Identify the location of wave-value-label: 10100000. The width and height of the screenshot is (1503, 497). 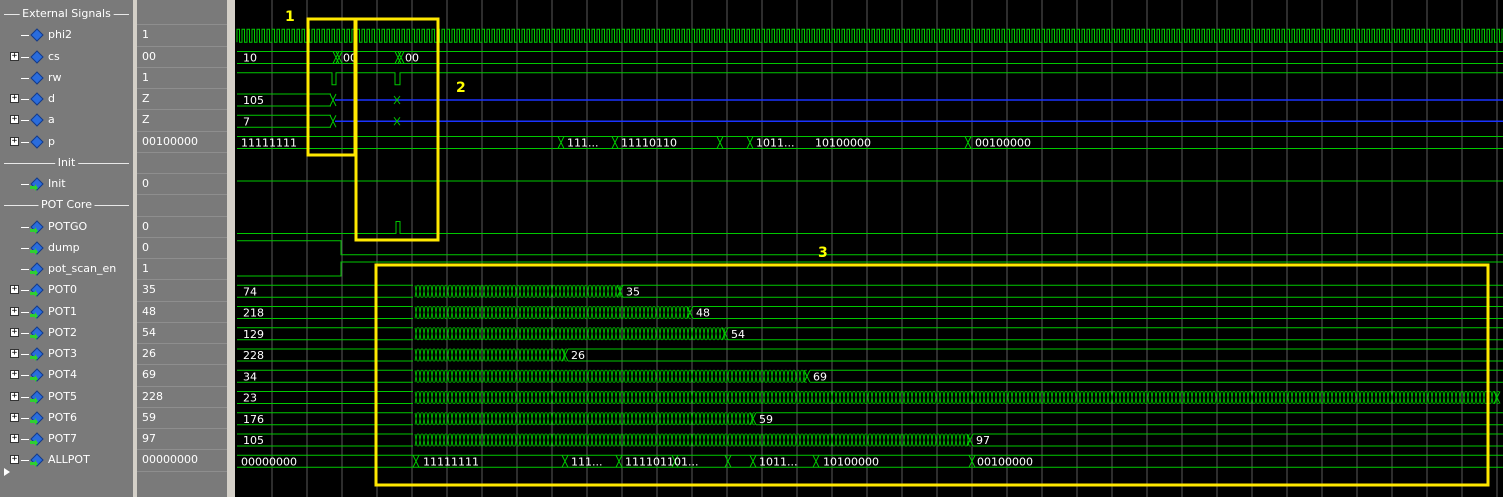
(851, 461).